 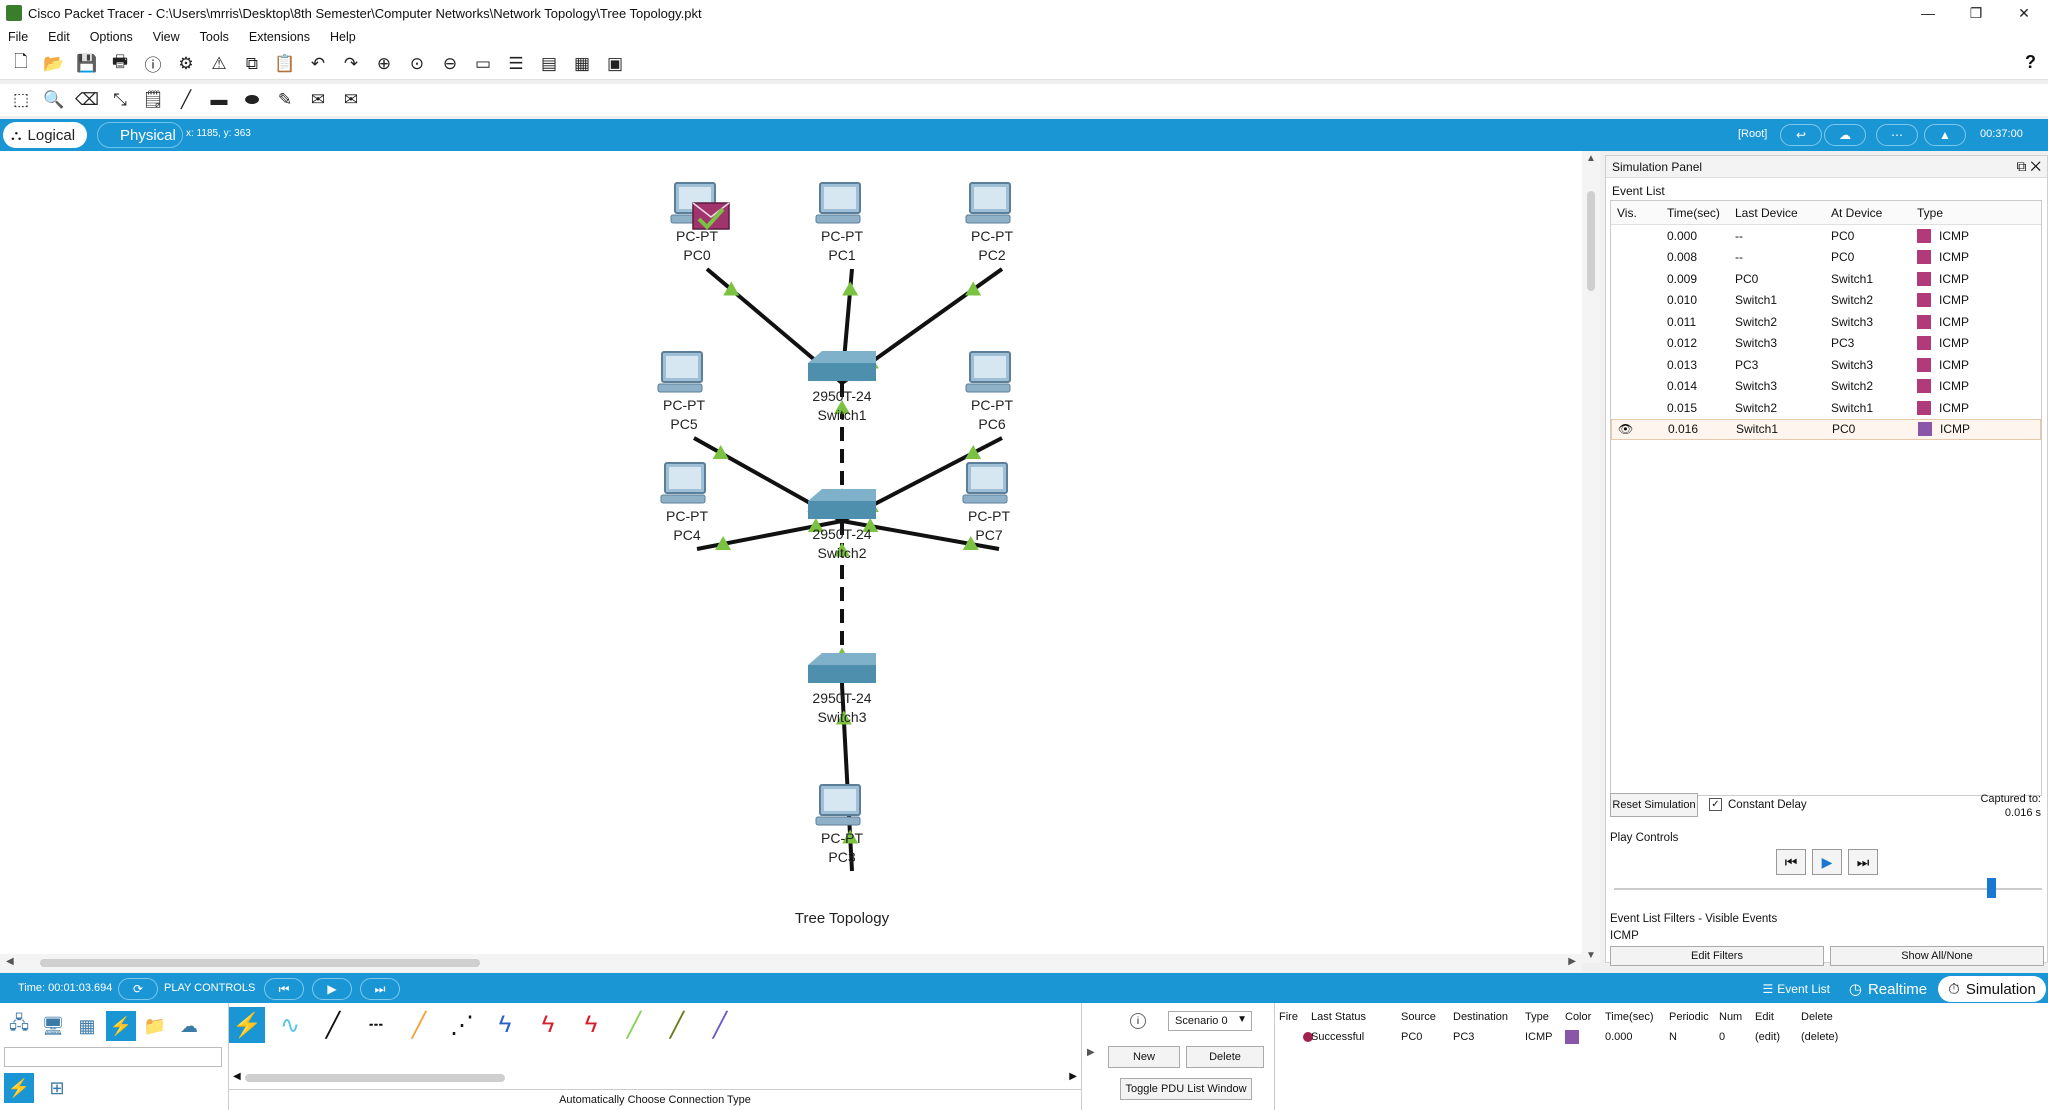 What do you see at coordinates (290, 1025) in the screenshot?
I see `console-cable-icon: ∿` at bounding box center [290, 1025].